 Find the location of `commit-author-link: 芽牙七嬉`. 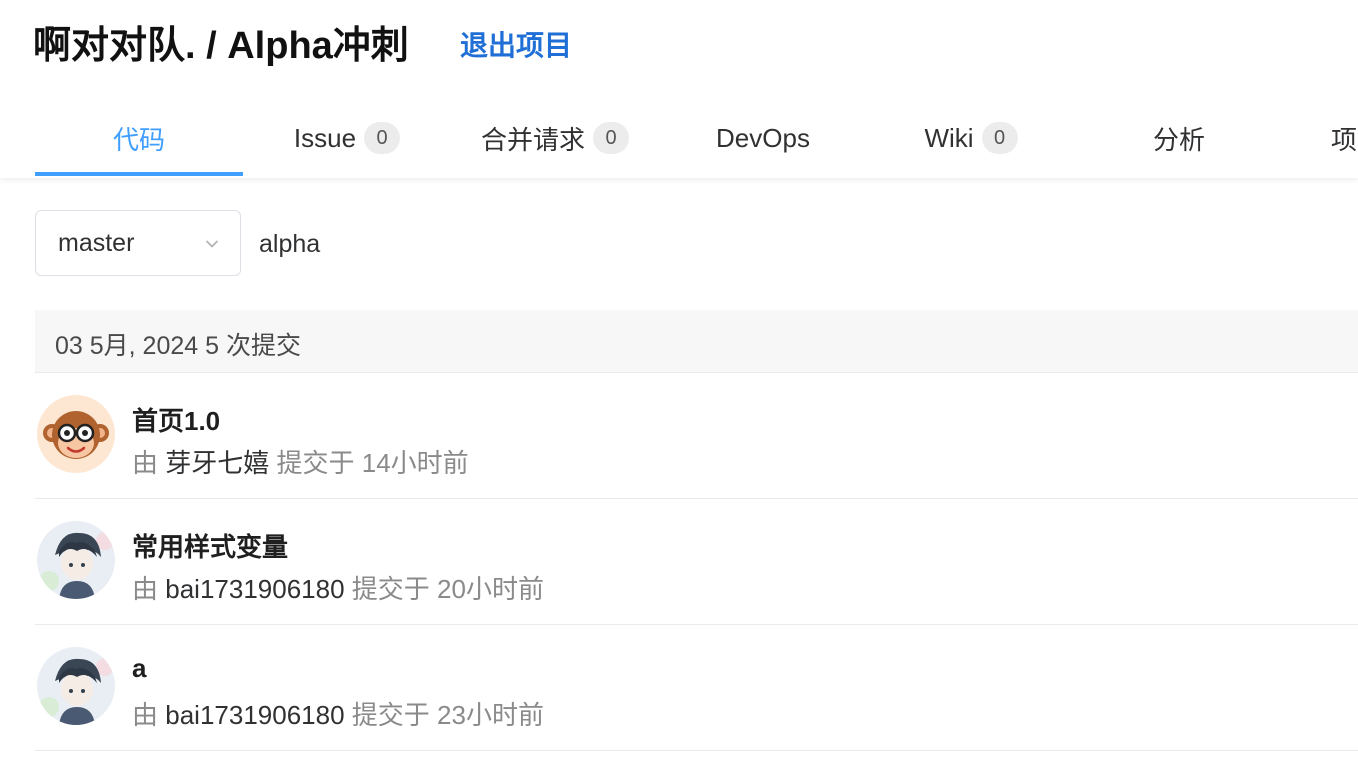

commit-author-link: 芽牙七嬉 is located at coordinates (217, 463).